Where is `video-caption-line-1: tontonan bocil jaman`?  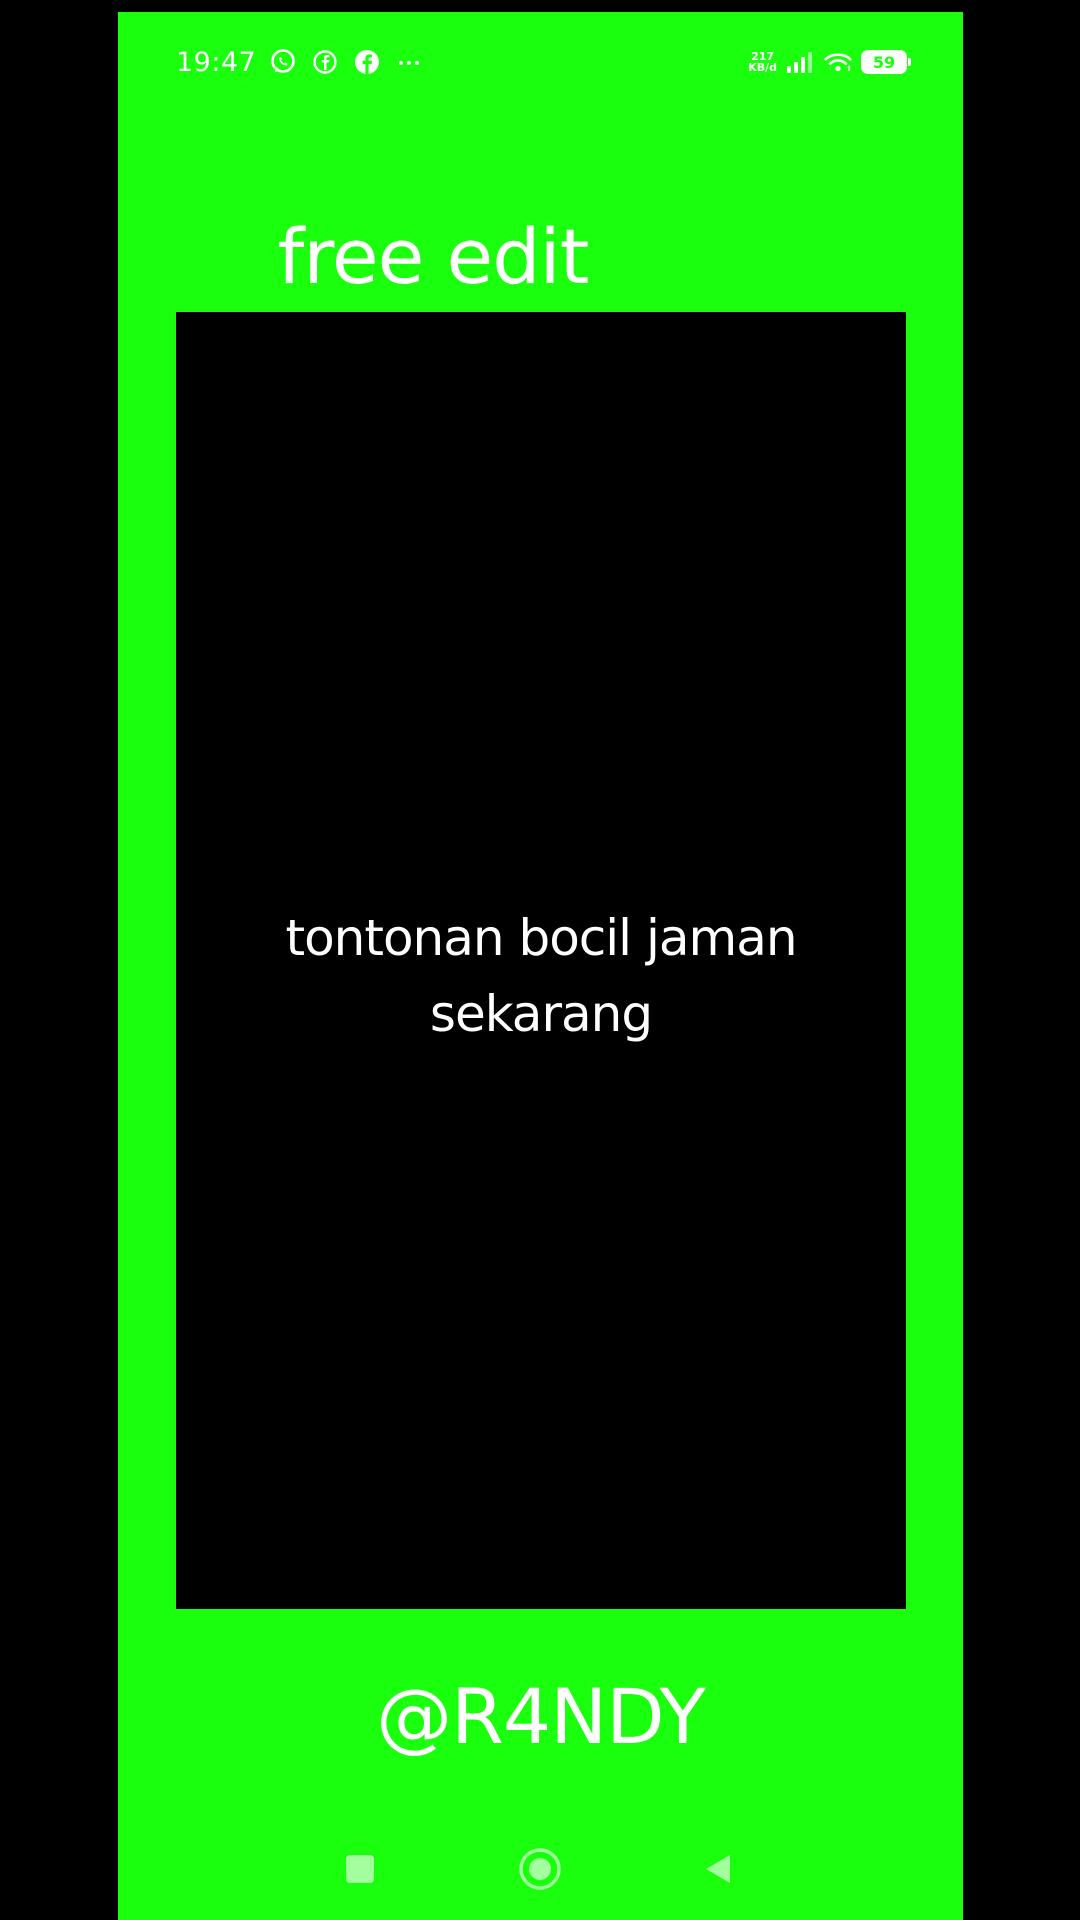
video-caption-line-1: tontonan bocil jaman is located at coordinates (541, 938).